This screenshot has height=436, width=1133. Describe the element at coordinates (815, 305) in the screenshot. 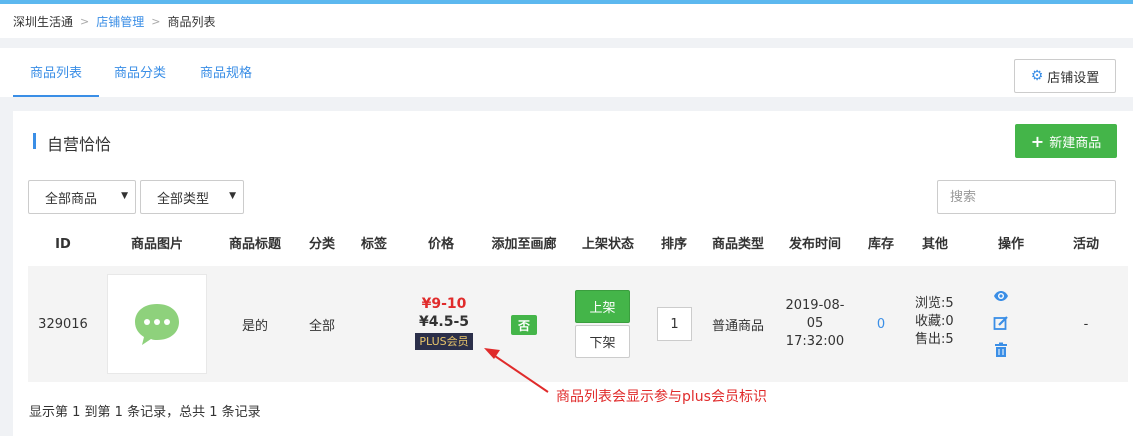

I see `publish-date: 2019-08-` at that location.